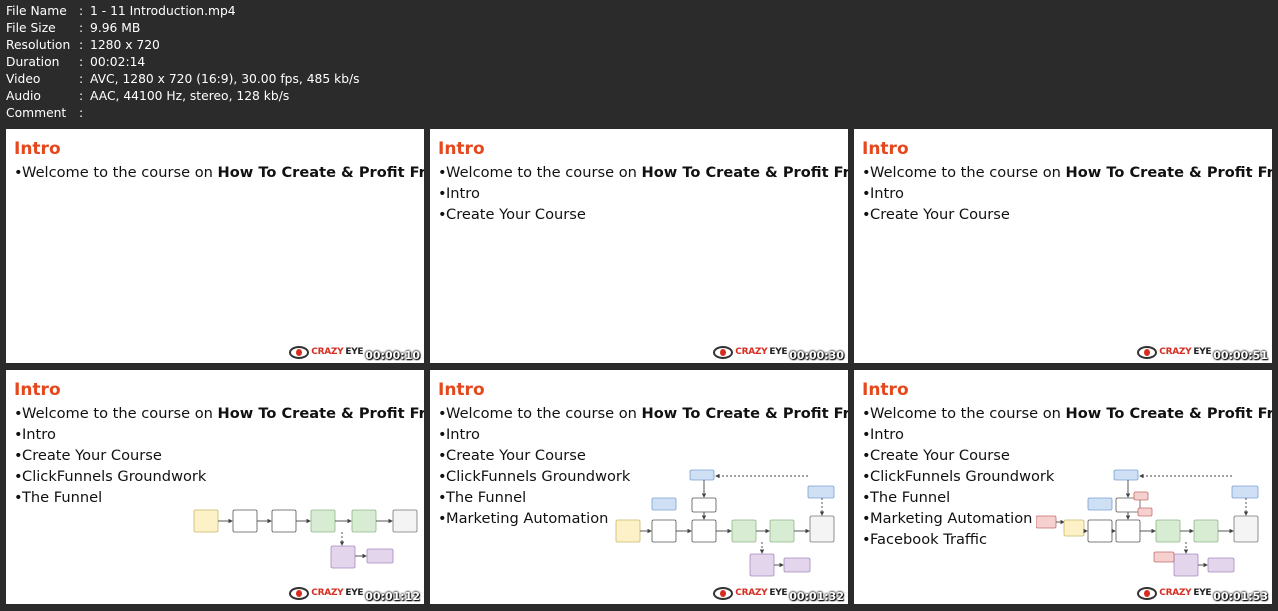 Image resolution: width=1278 pixels, height=611 pixels. I want to click on file-info-value: 1 - 11 Introduction.mp4, so click(163, 11).